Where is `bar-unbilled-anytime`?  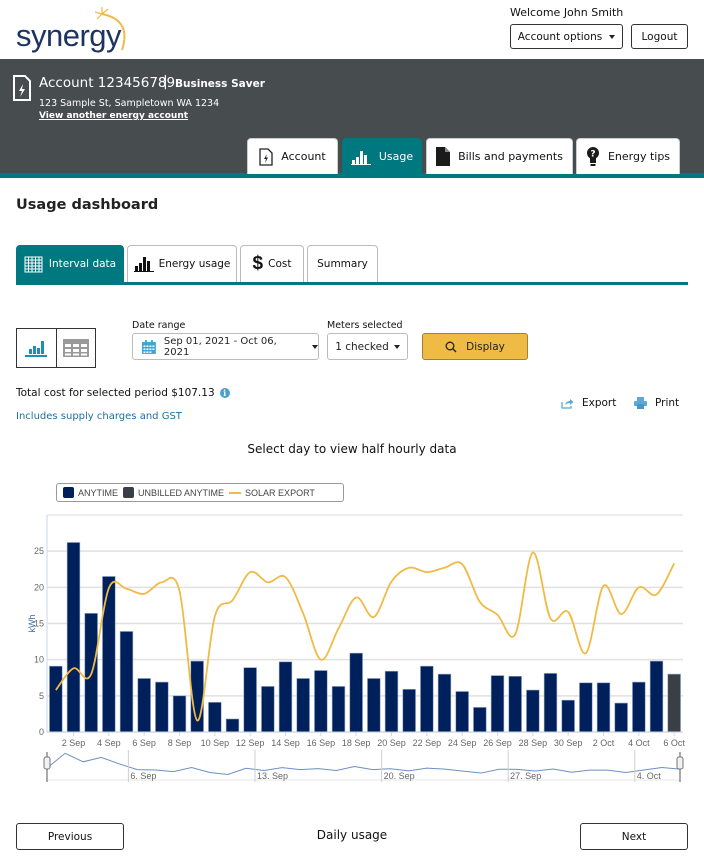
bar-unbilled-anytime is located at coordinates (674, 703).